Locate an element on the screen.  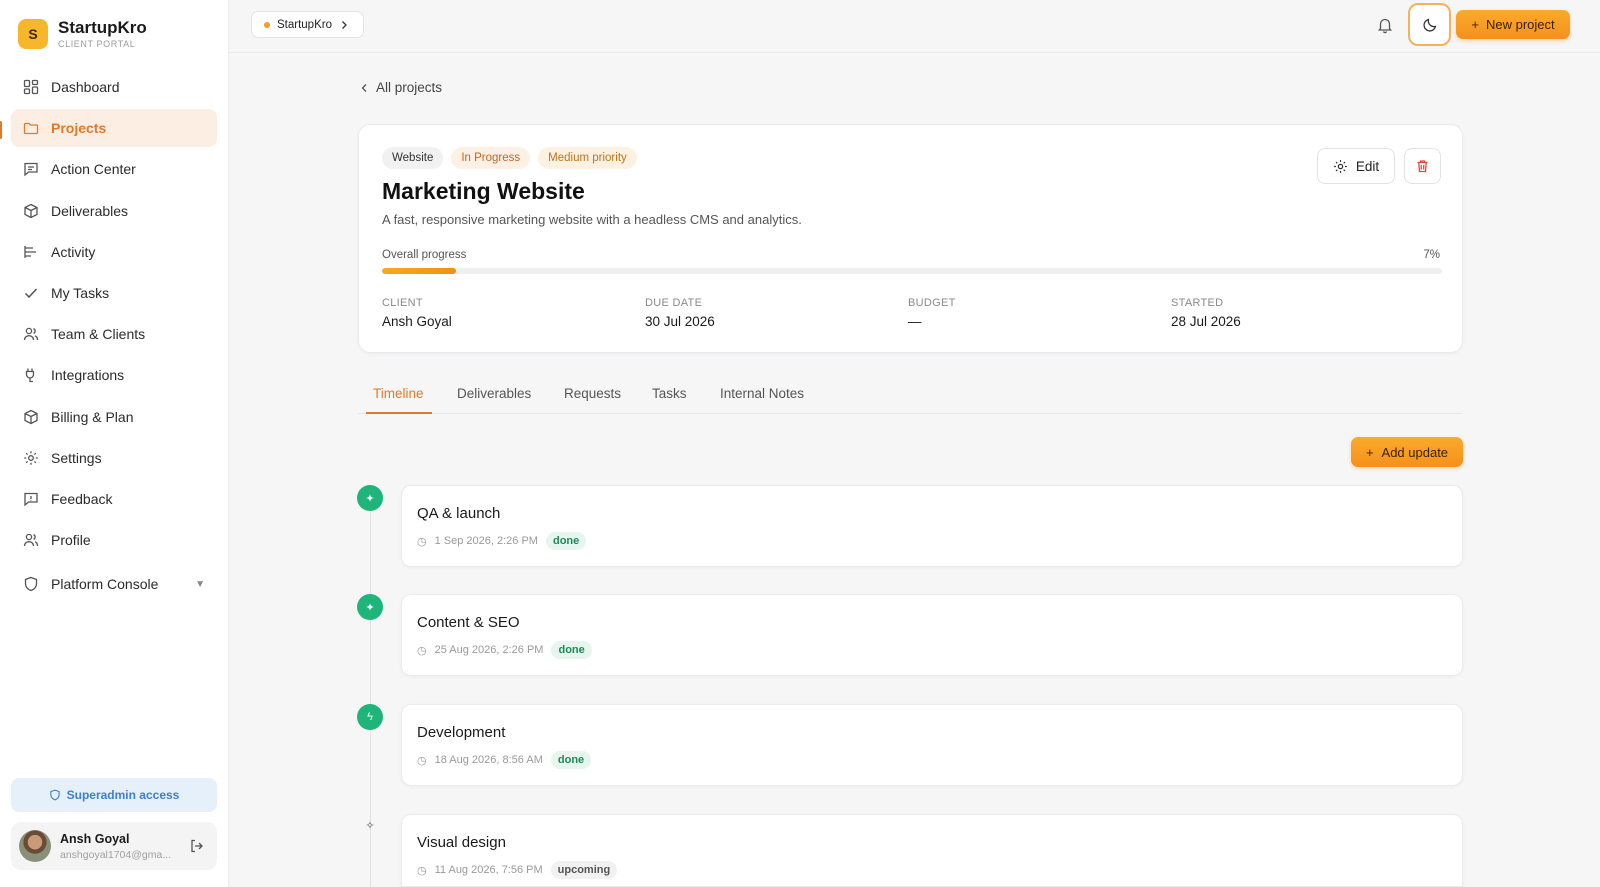
timeline-item: QA & launch ◷ 1 Sep 2026, 2:26 PM done is located at coordinates (932, 526).